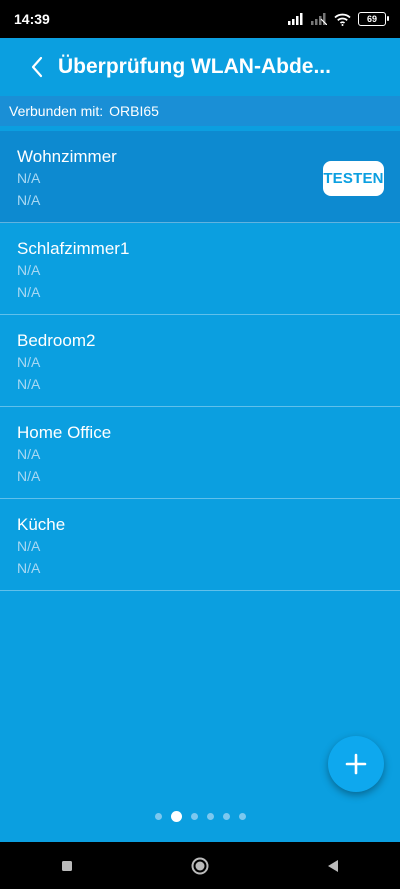 The image size is (400, 889). I want to click on connection-bar: Verbunden mit: ORBI65, so click(200, 111).